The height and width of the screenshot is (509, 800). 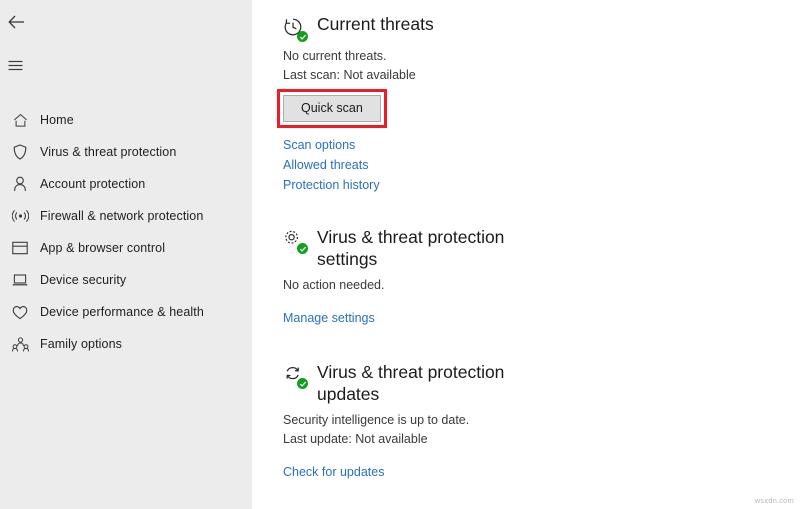 I want to click on manage-settings-link: Manage settings, so click(x=329, y=318).